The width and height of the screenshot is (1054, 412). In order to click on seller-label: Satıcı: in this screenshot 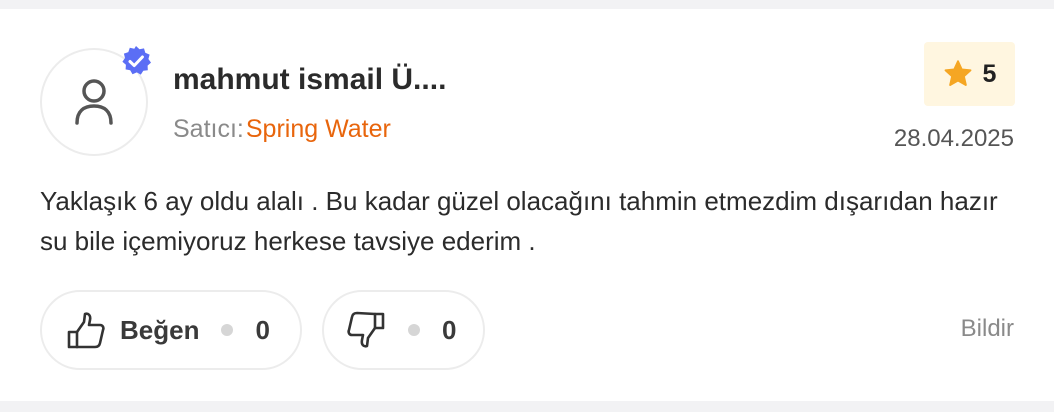, I will do `click(208, 129)`.